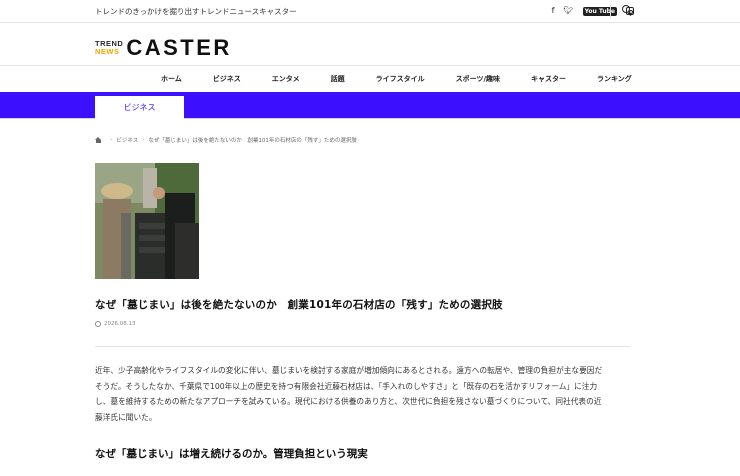  What do you see at coordinates (139, 107) in the screenshot?
I see `category-tab-active: ビジネス` at bounding box center [139, 107].